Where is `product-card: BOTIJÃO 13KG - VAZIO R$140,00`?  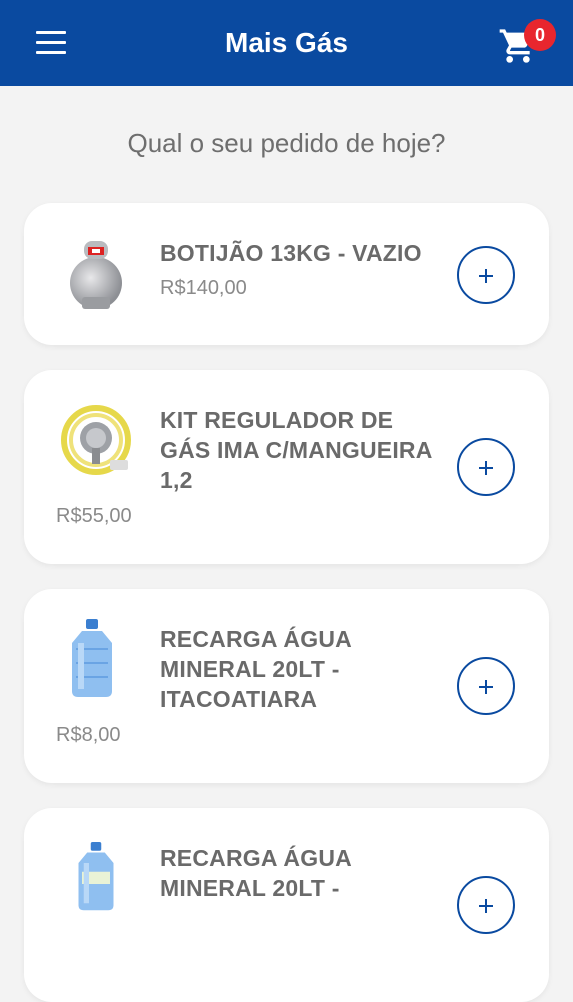
product-card: BOTIJÃO 13KG - VAZIO R$140,00 is located at coordinates (286, 274).